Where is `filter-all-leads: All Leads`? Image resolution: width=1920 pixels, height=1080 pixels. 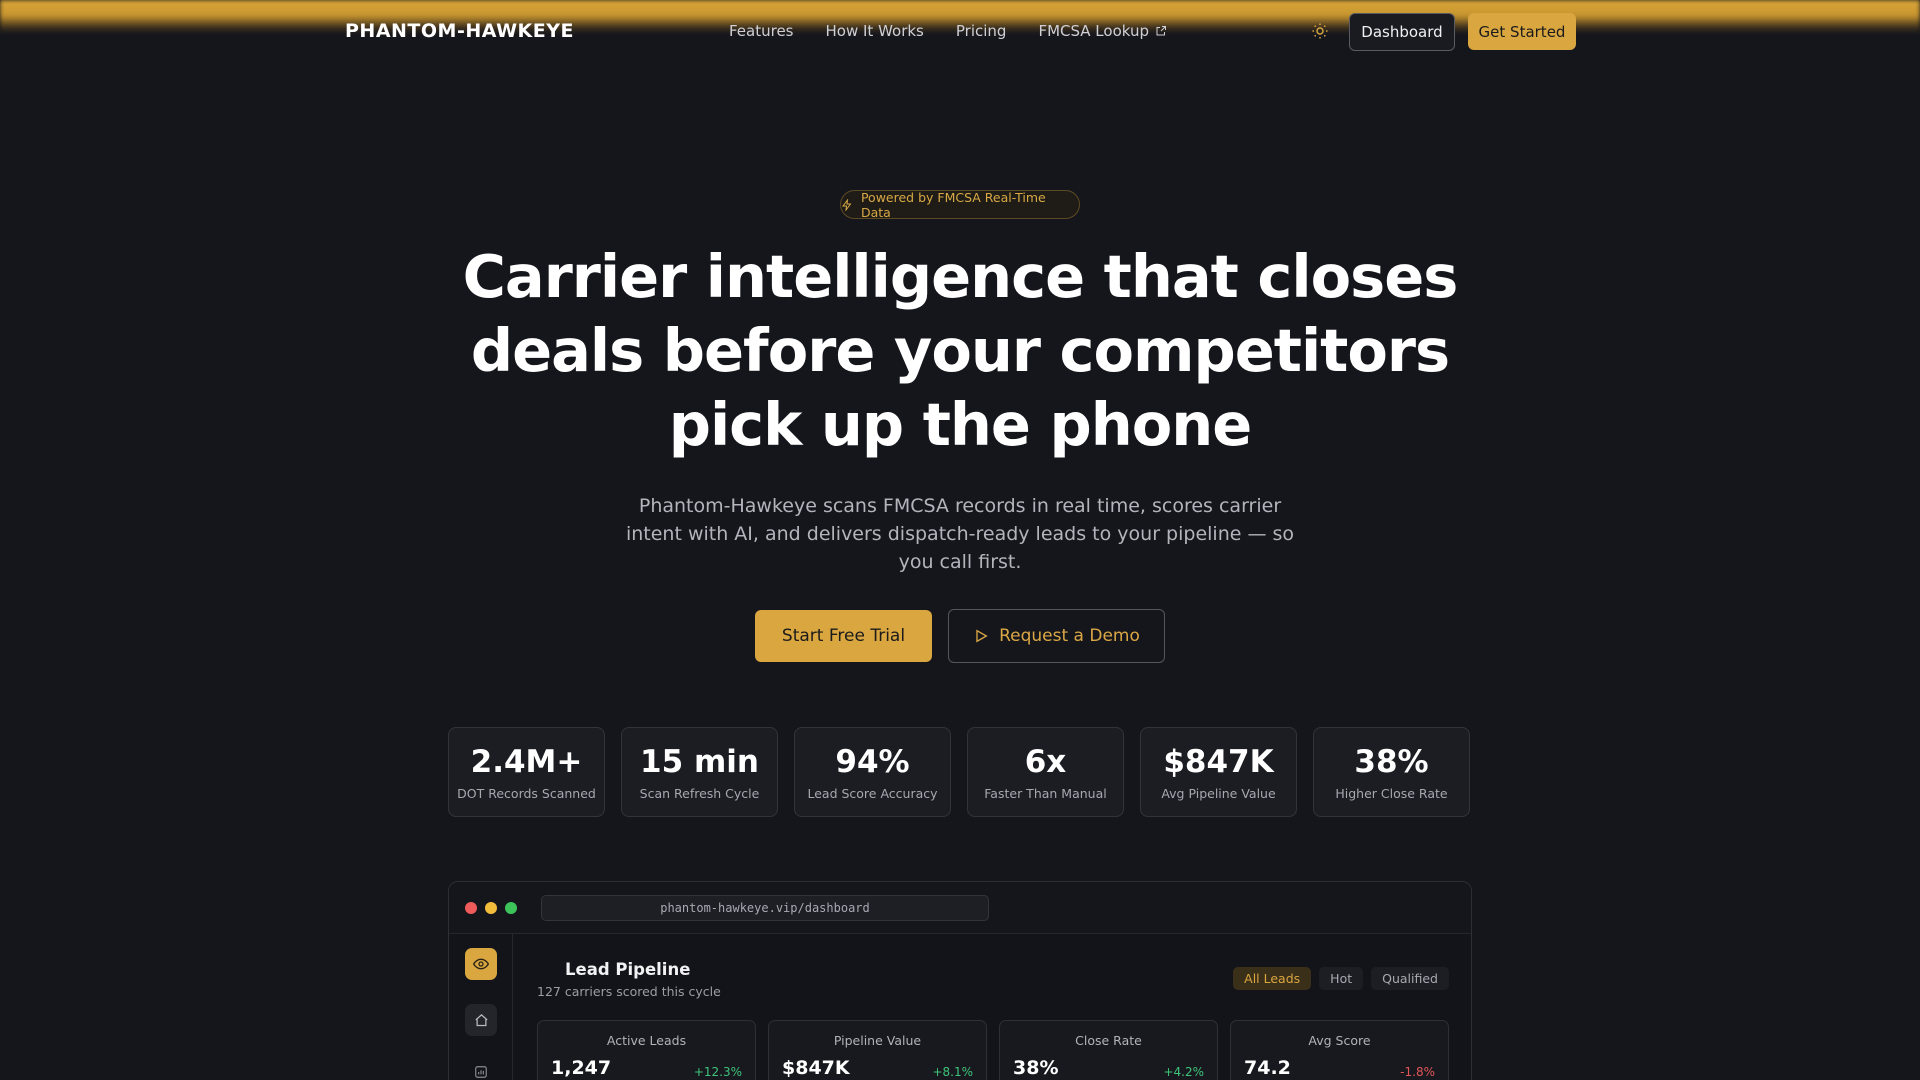 filter-all-leads: All Leads is located at coordinates (1272, 978).